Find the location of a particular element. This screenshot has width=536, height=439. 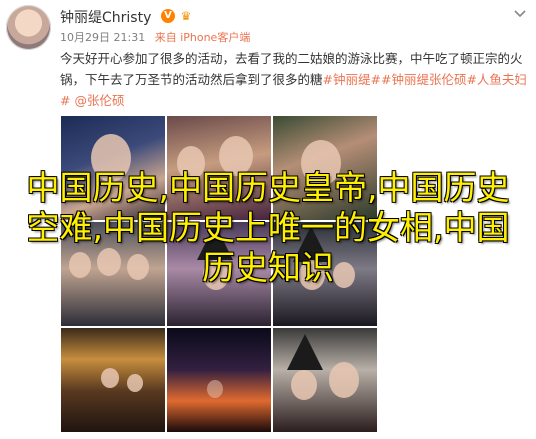

post-meta: 10月29日 21:31 来自 iPhone客户端 is located at coordinates (155, 37).